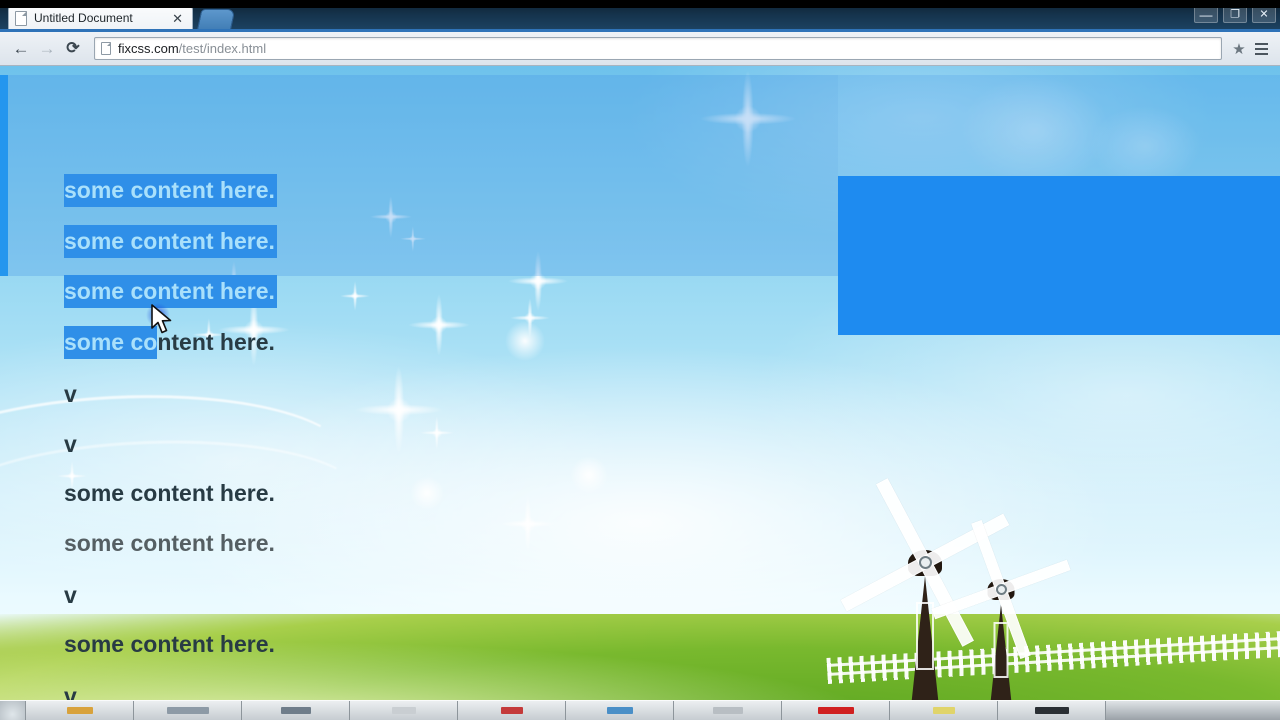 The width and height of the screenshot is (1280, 720). Describe the element at coordinates (47, 49) in the screenshot. I see `forward-button: →` at that location.